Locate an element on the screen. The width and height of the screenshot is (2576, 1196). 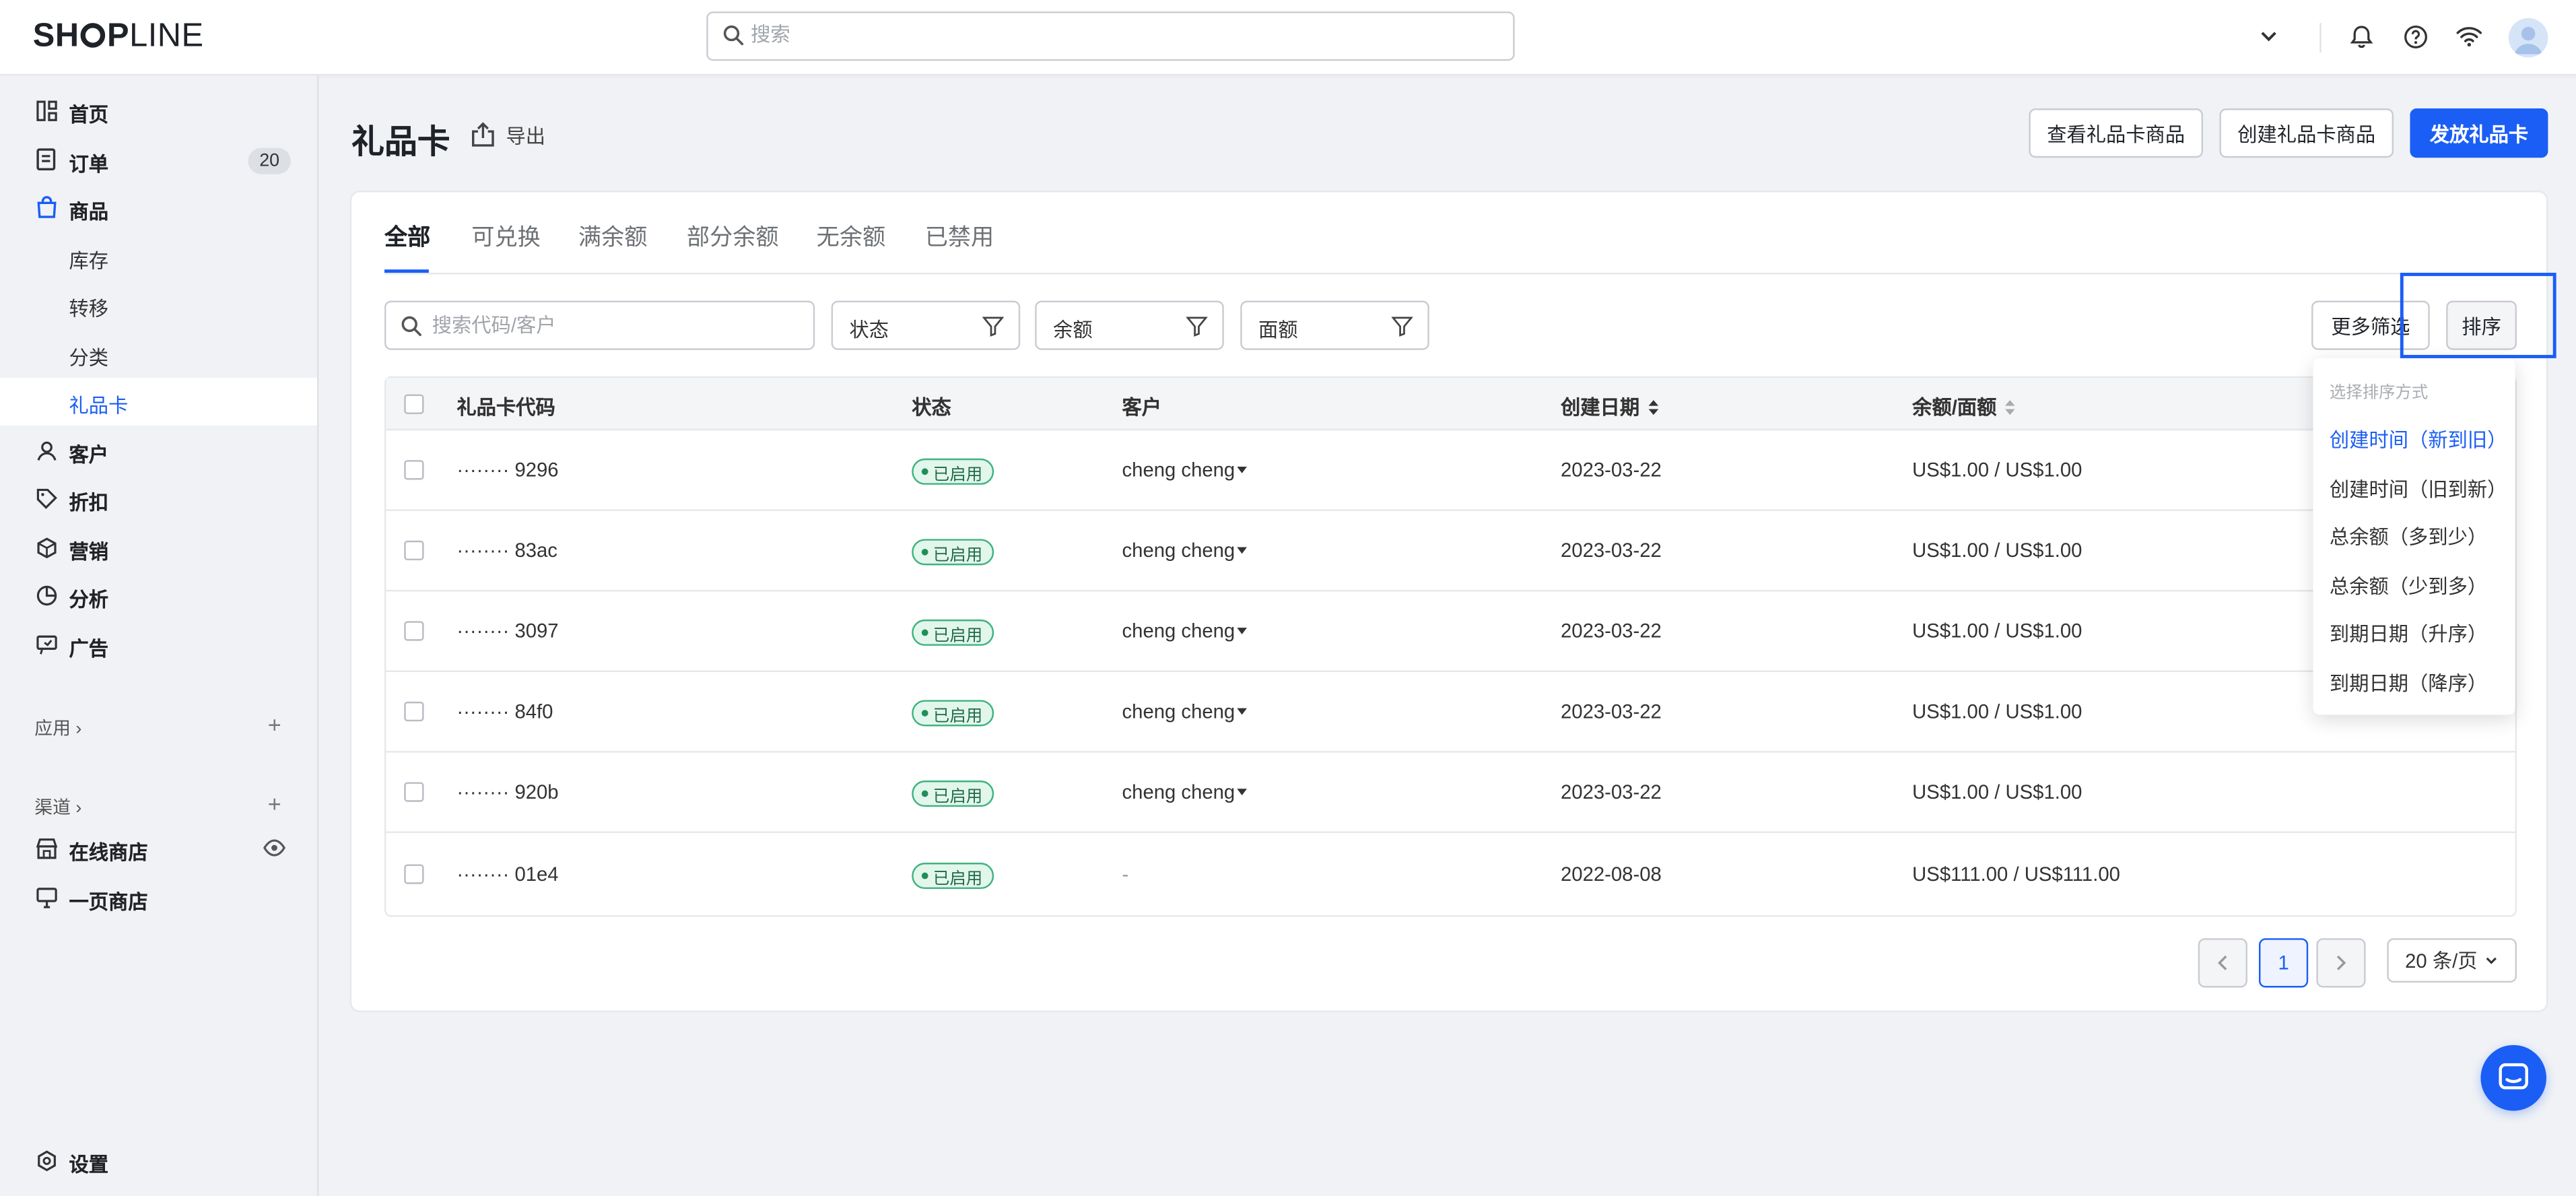
sidebar-subitem-transfers: 转移 is located at coordinates (158, 305).